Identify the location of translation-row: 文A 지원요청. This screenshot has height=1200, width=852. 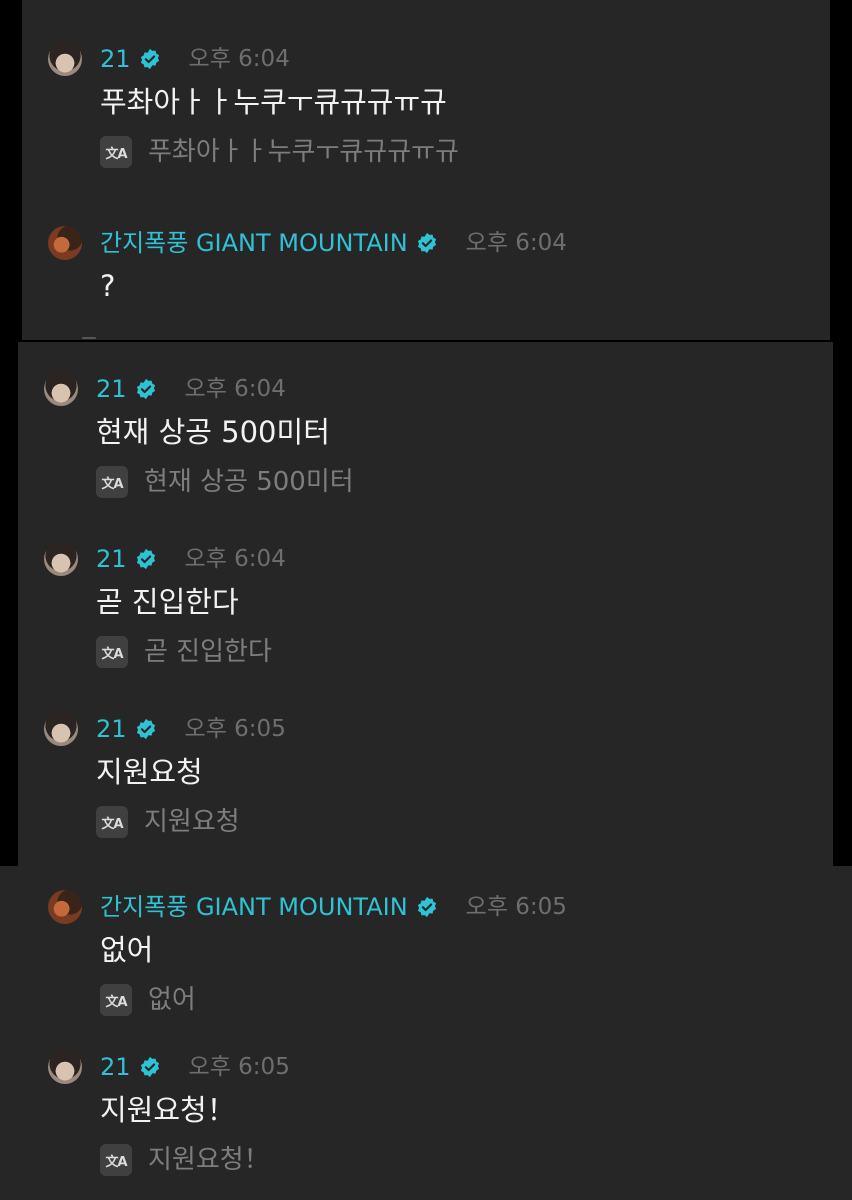
(168, 822).